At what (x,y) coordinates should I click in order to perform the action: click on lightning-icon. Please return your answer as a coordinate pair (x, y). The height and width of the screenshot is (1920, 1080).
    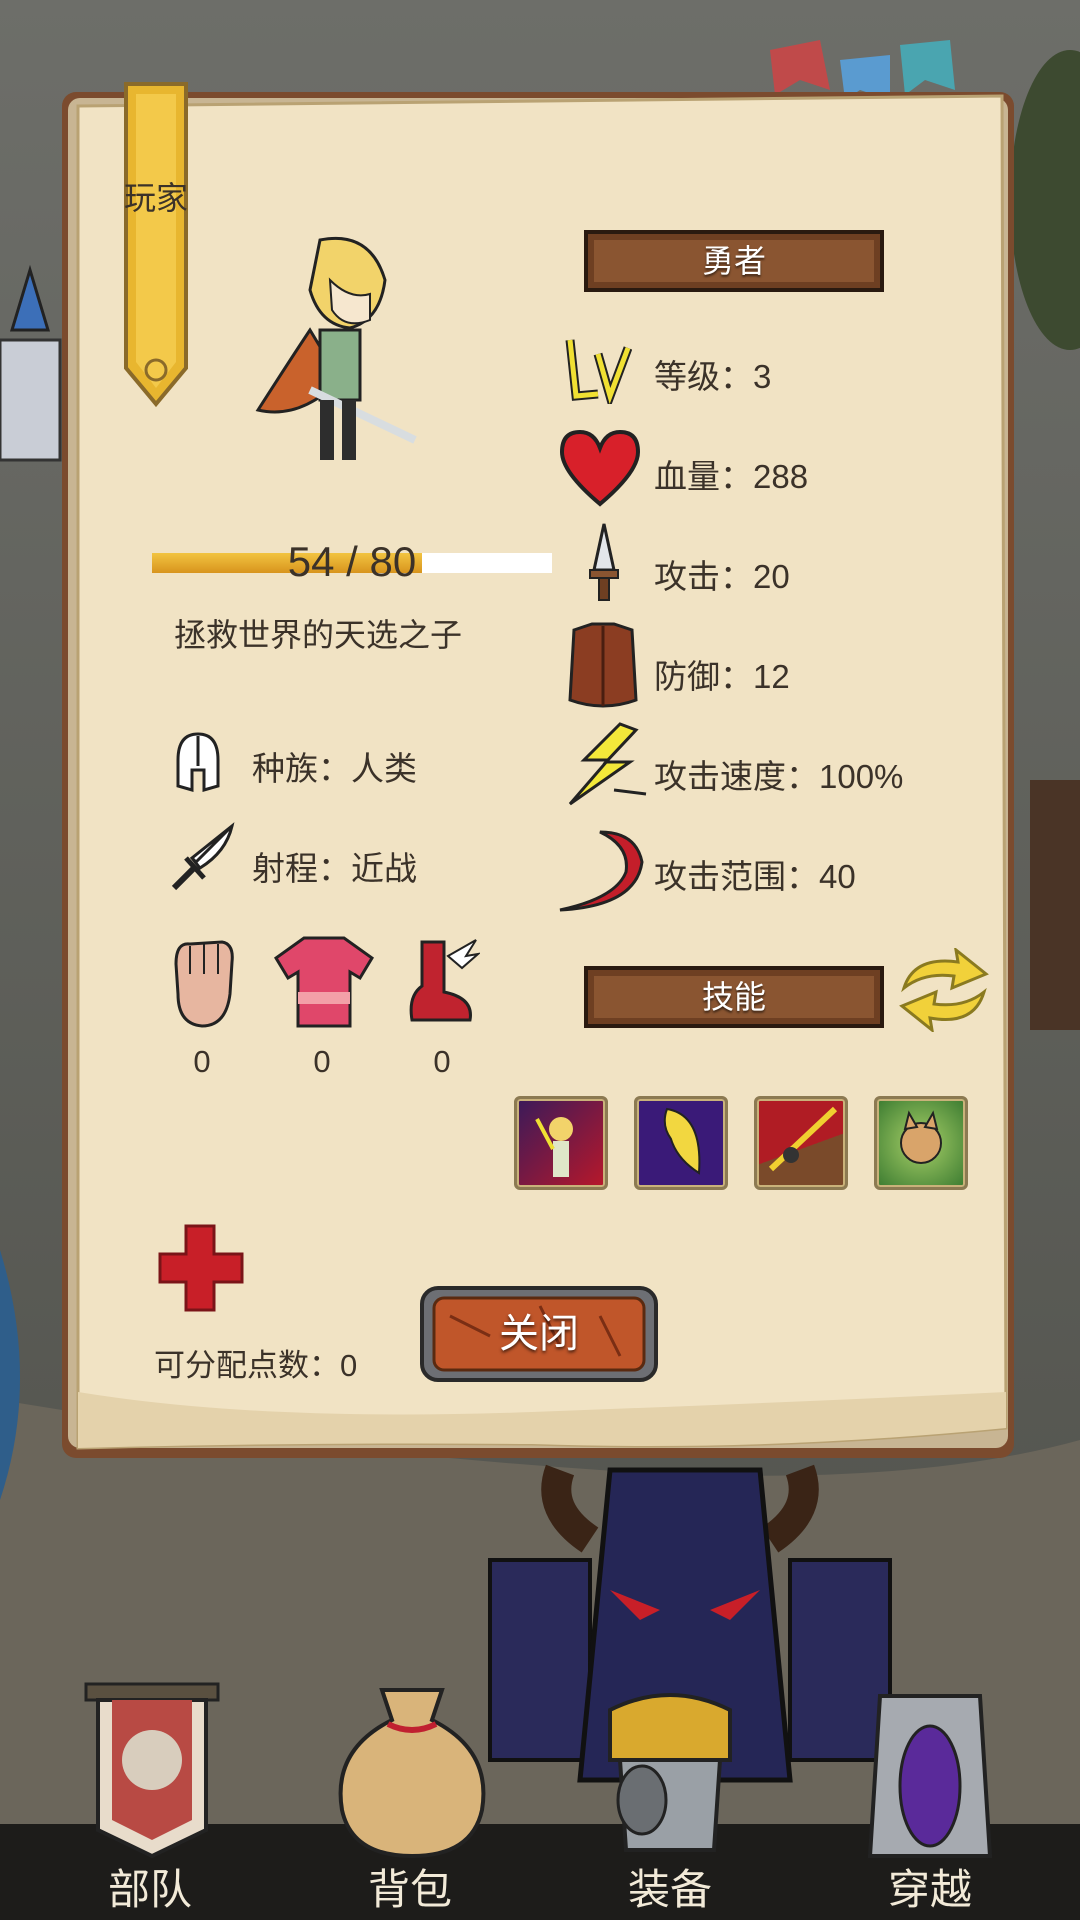
    Looking at the image, I should click on (607, 764).